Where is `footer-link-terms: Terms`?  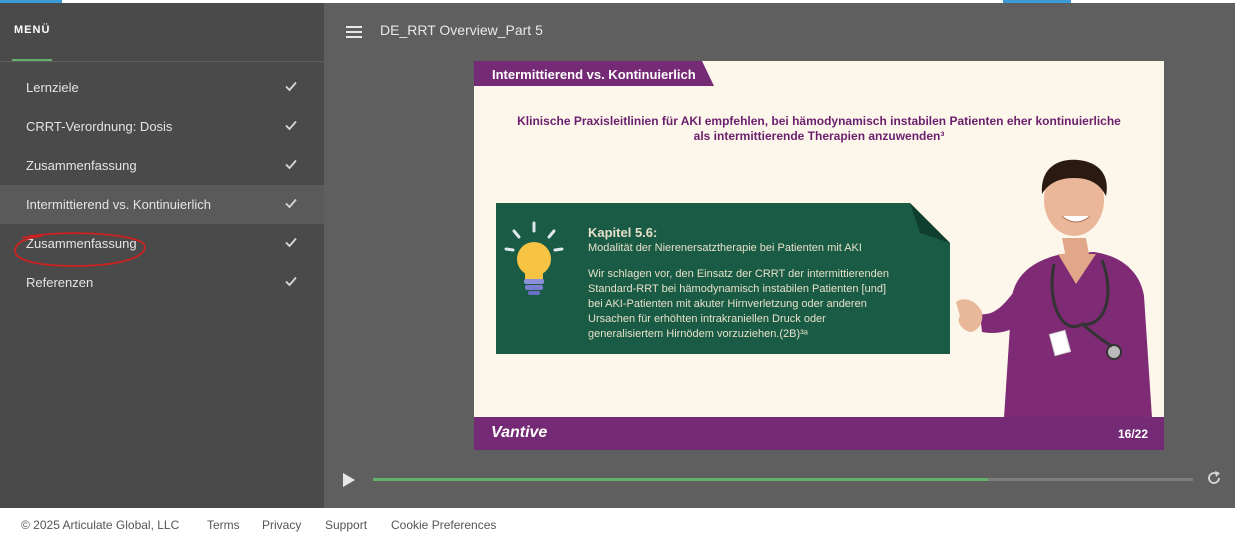 footer-link-terms: Terms is located at coordinates (223, 525).